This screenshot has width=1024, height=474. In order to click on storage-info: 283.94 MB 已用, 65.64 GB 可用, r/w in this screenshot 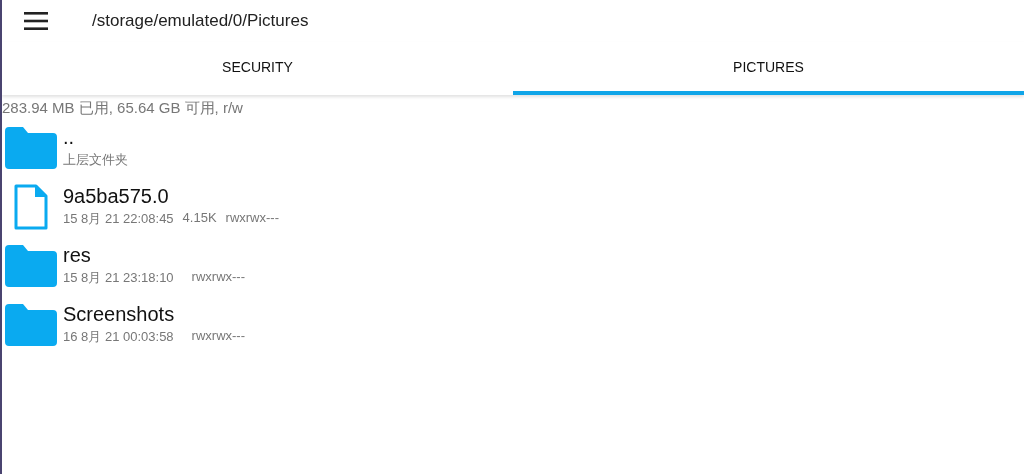, I will do `click(123, 108)`.